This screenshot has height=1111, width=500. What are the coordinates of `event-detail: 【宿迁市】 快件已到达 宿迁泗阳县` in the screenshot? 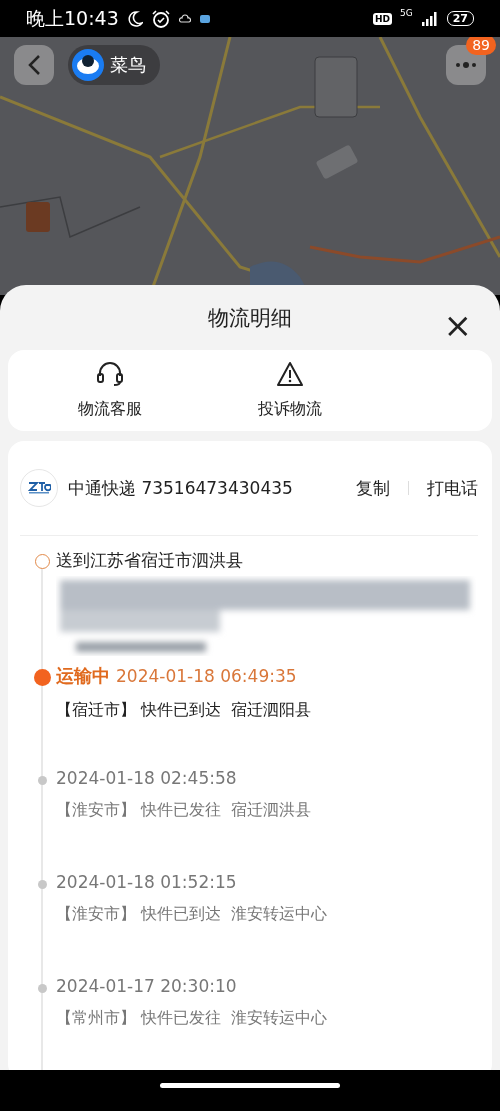 It's located at (184, 710).